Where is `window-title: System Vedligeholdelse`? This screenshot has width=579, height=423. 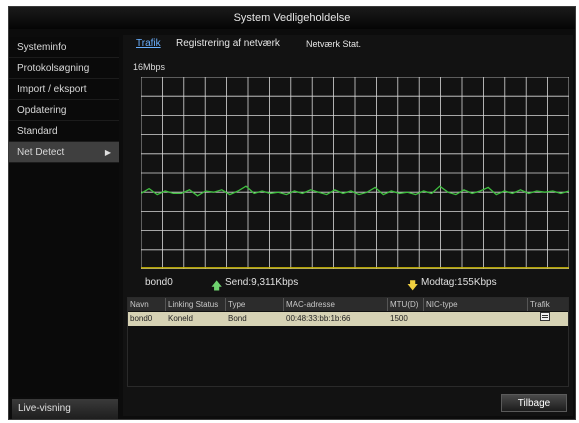
window-title: System Vedligeholdelse is located at coordinates (292, 18).